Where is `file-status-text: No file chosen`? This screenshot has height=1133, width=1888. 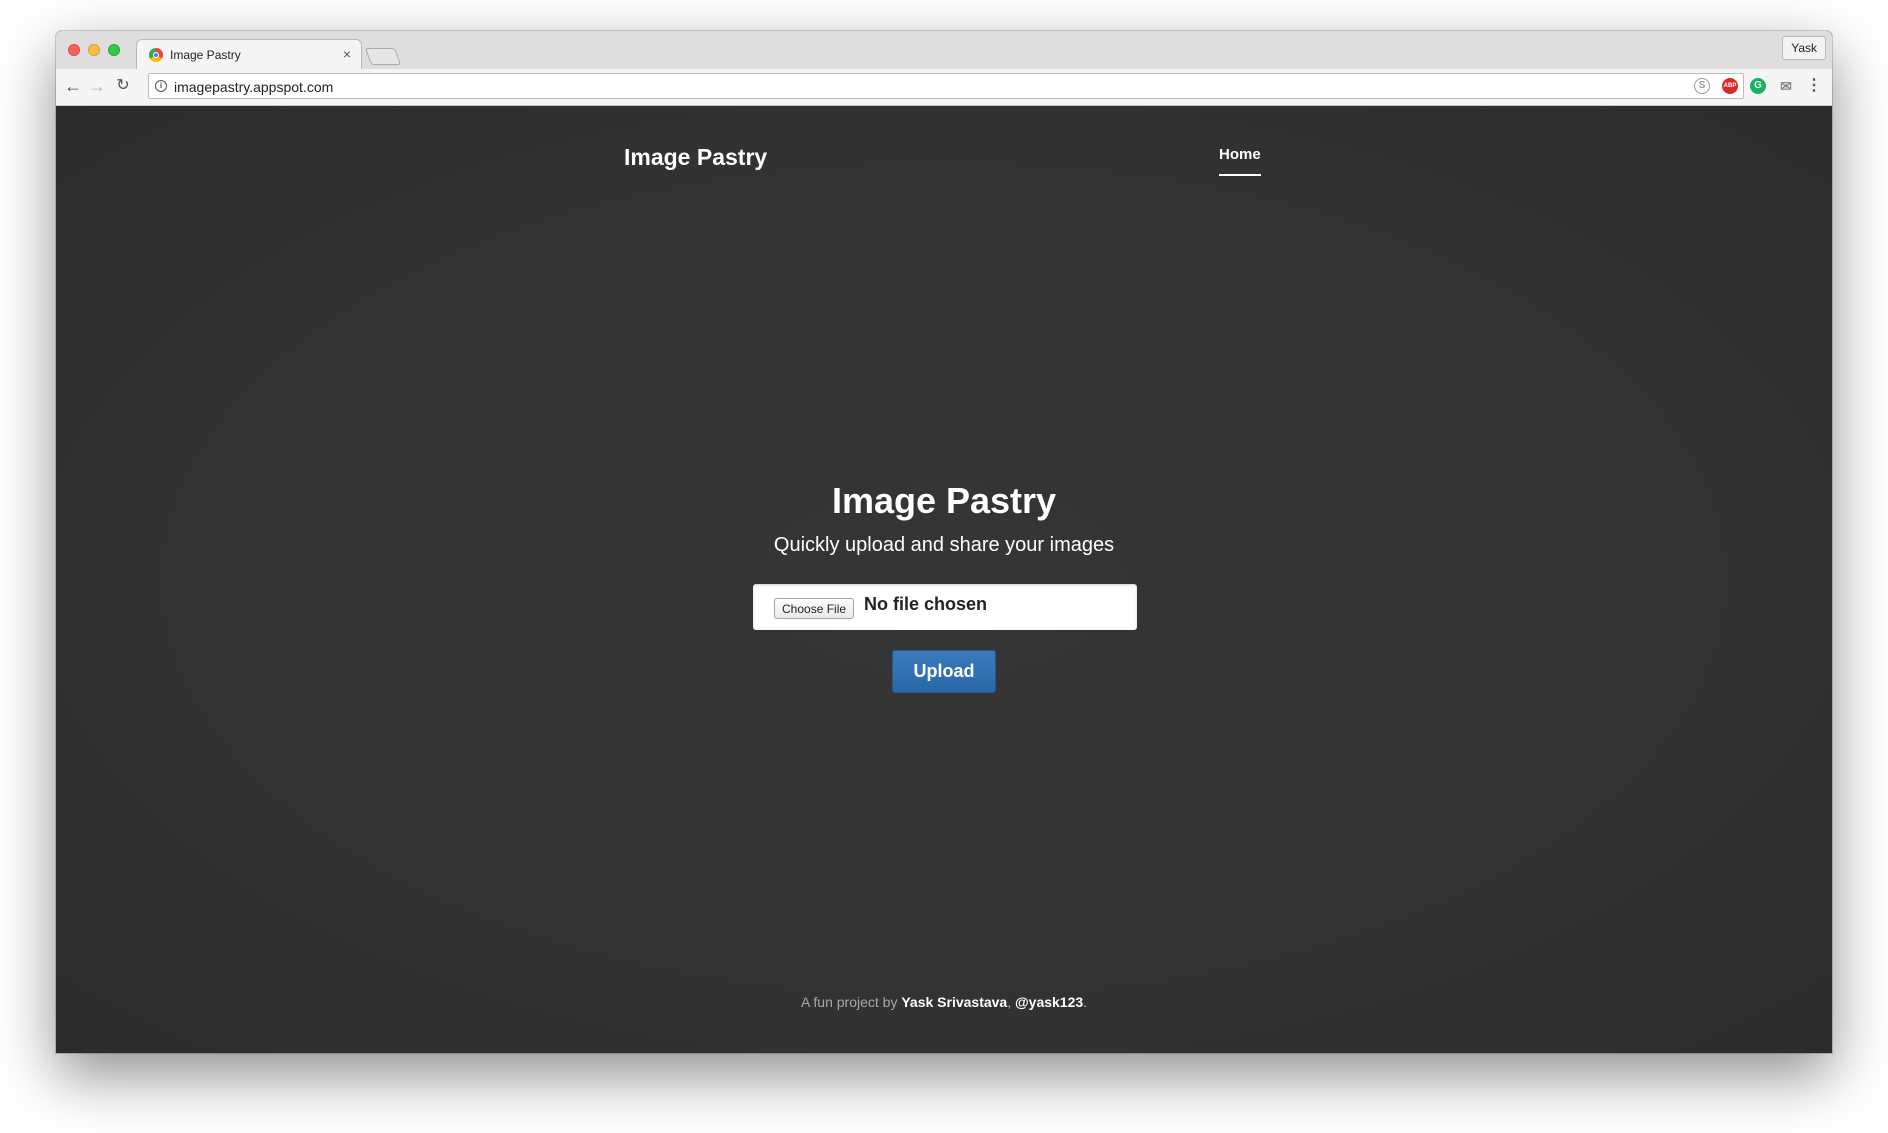 file-status-text: No file chosen is located at coordinates (926, 604).